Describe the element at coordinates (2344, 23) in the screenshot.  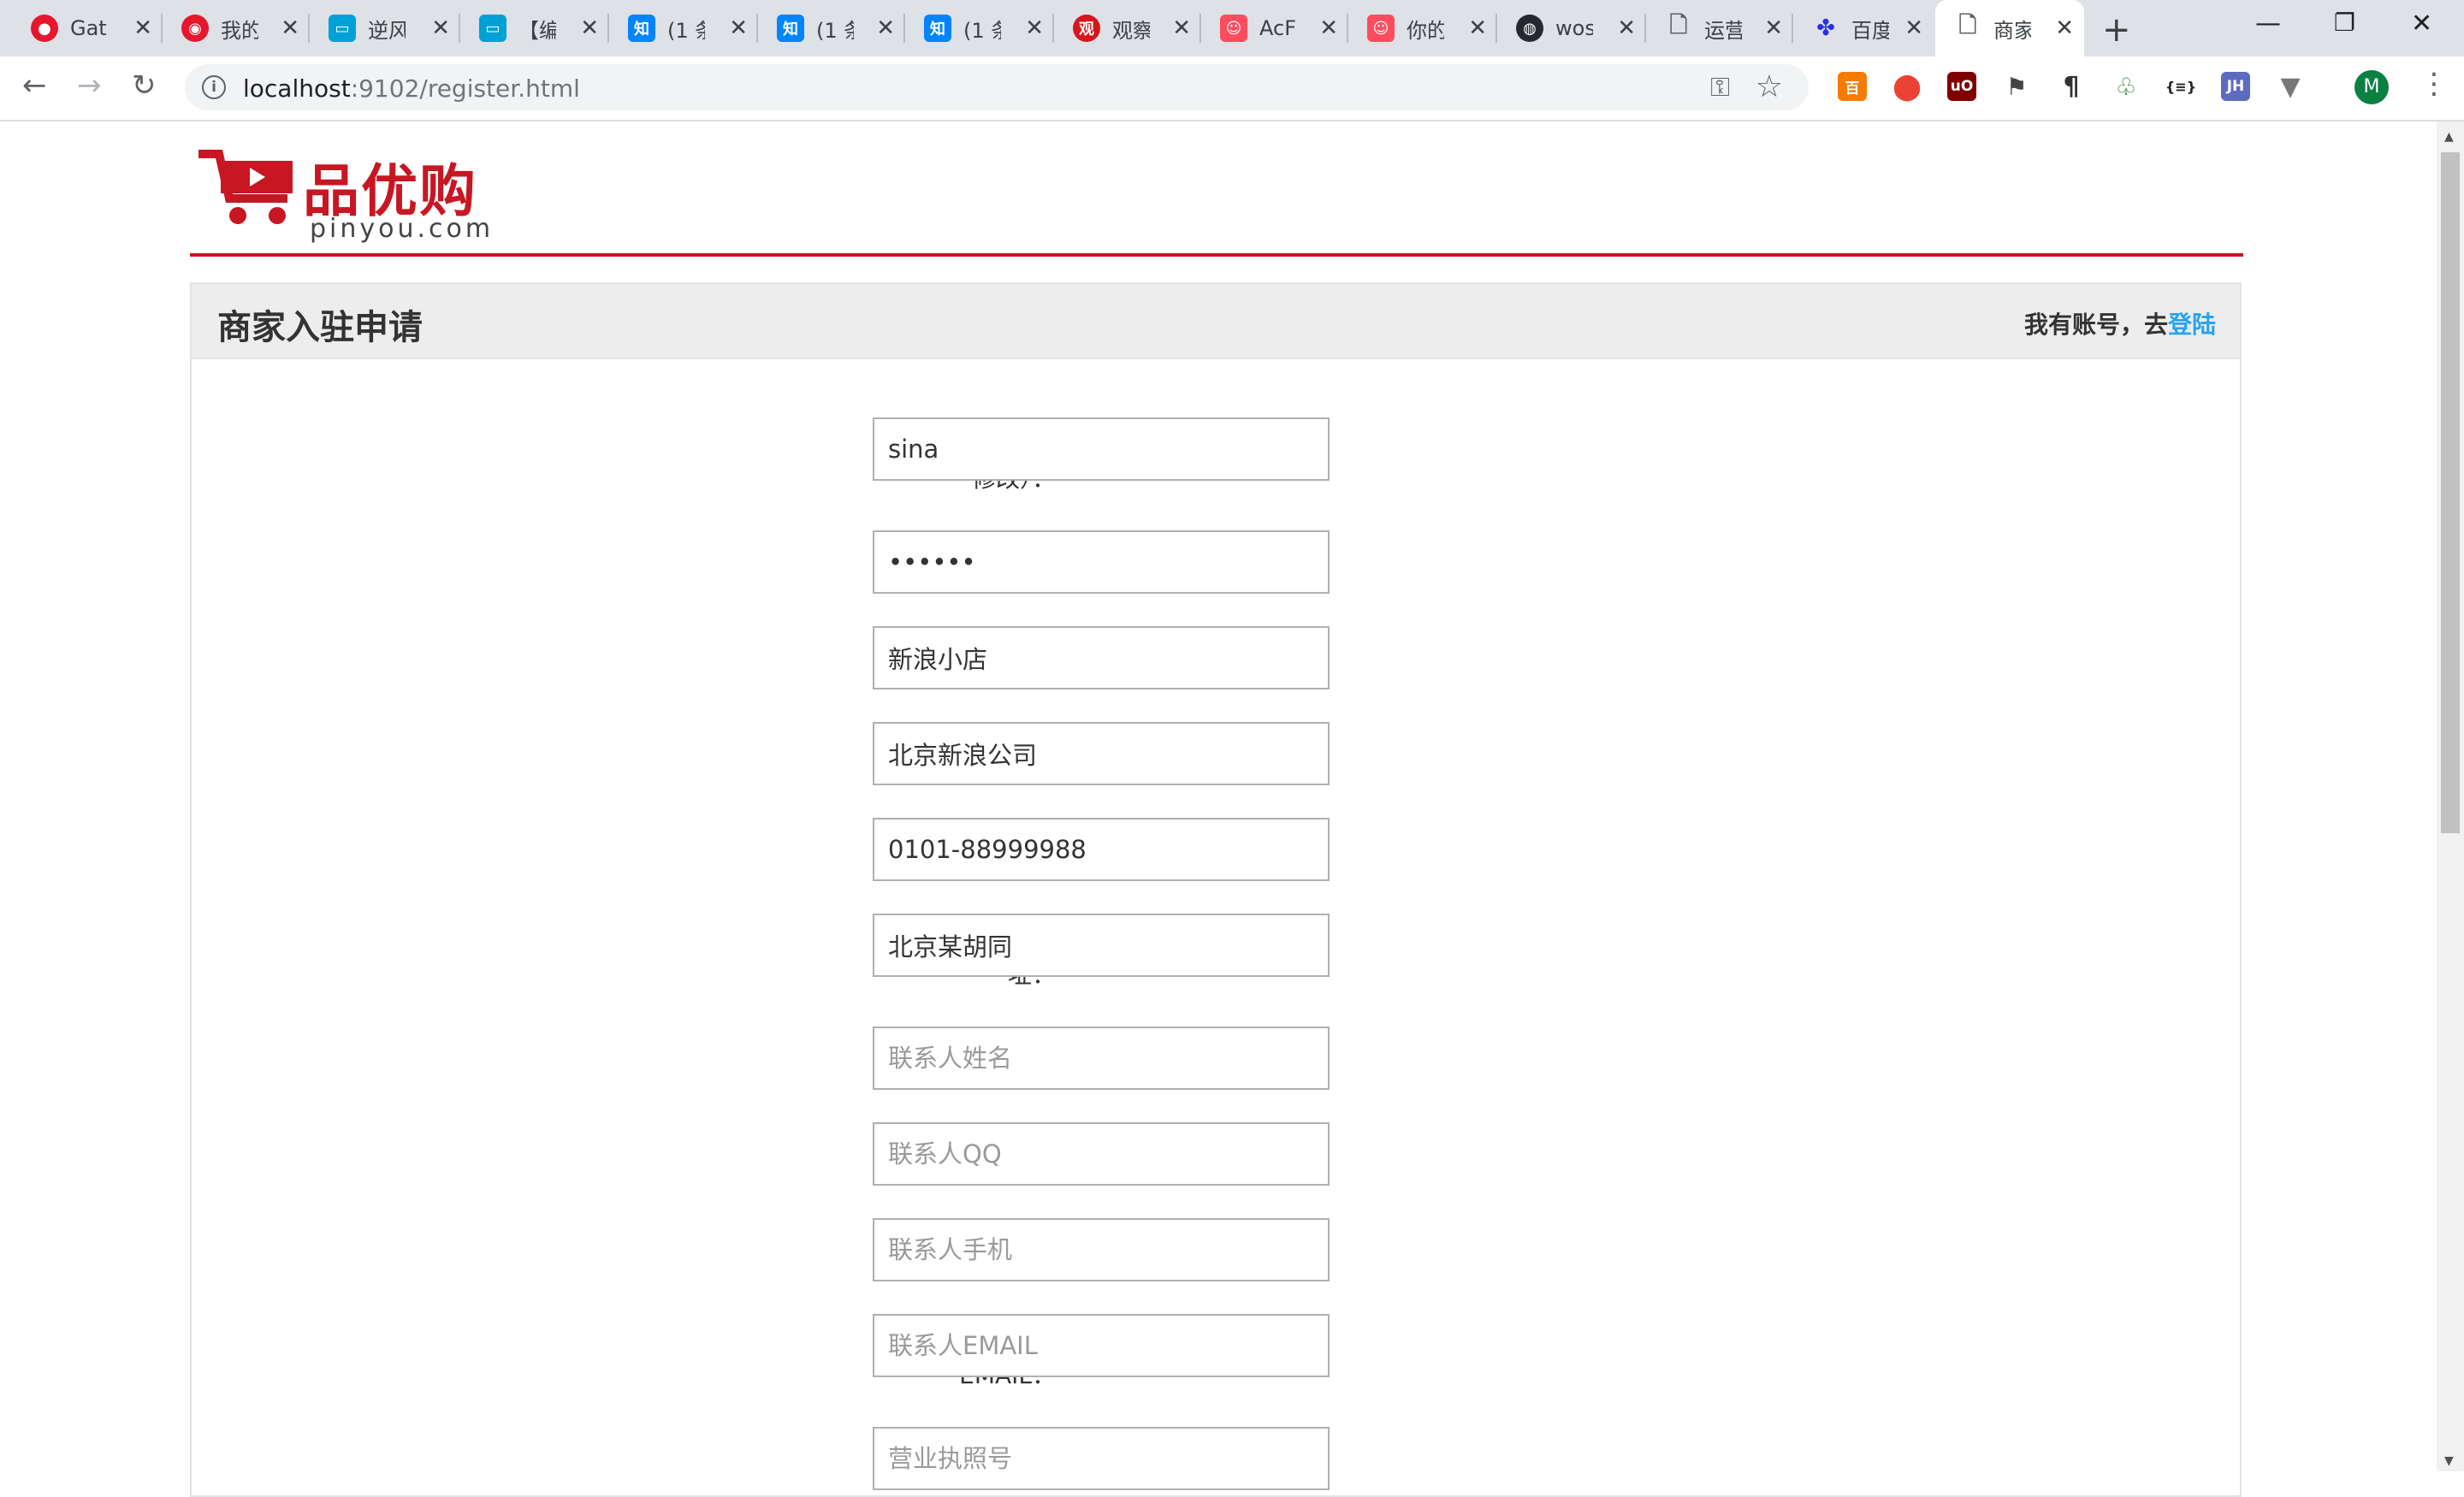
I see `restore-icon: ❐` at that location.